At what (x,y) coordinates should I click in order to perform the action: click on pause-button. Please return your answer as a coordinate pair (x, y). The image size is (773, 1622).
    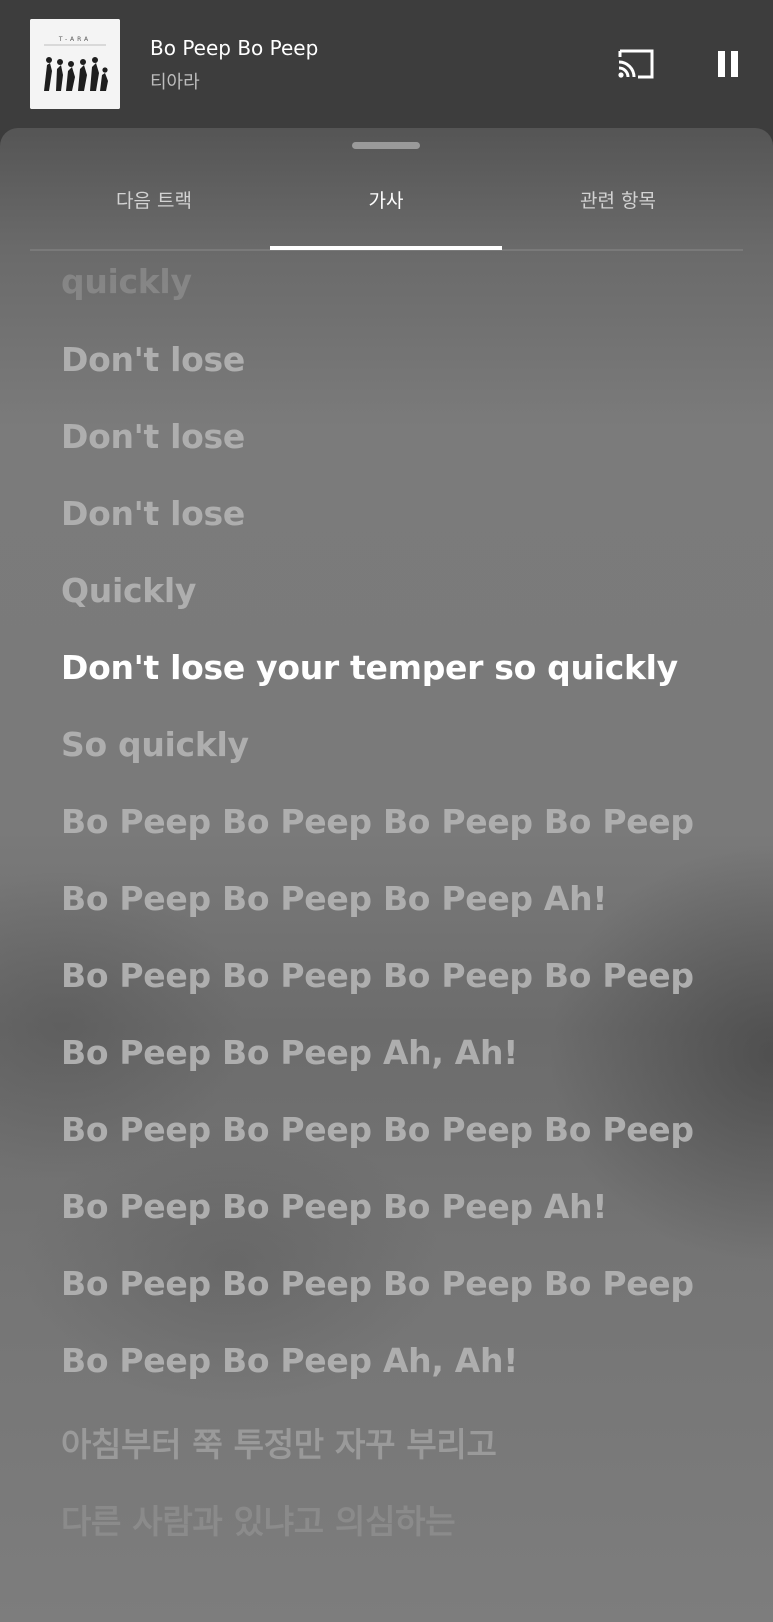
    Looking at the image, I should click on (728, 64).